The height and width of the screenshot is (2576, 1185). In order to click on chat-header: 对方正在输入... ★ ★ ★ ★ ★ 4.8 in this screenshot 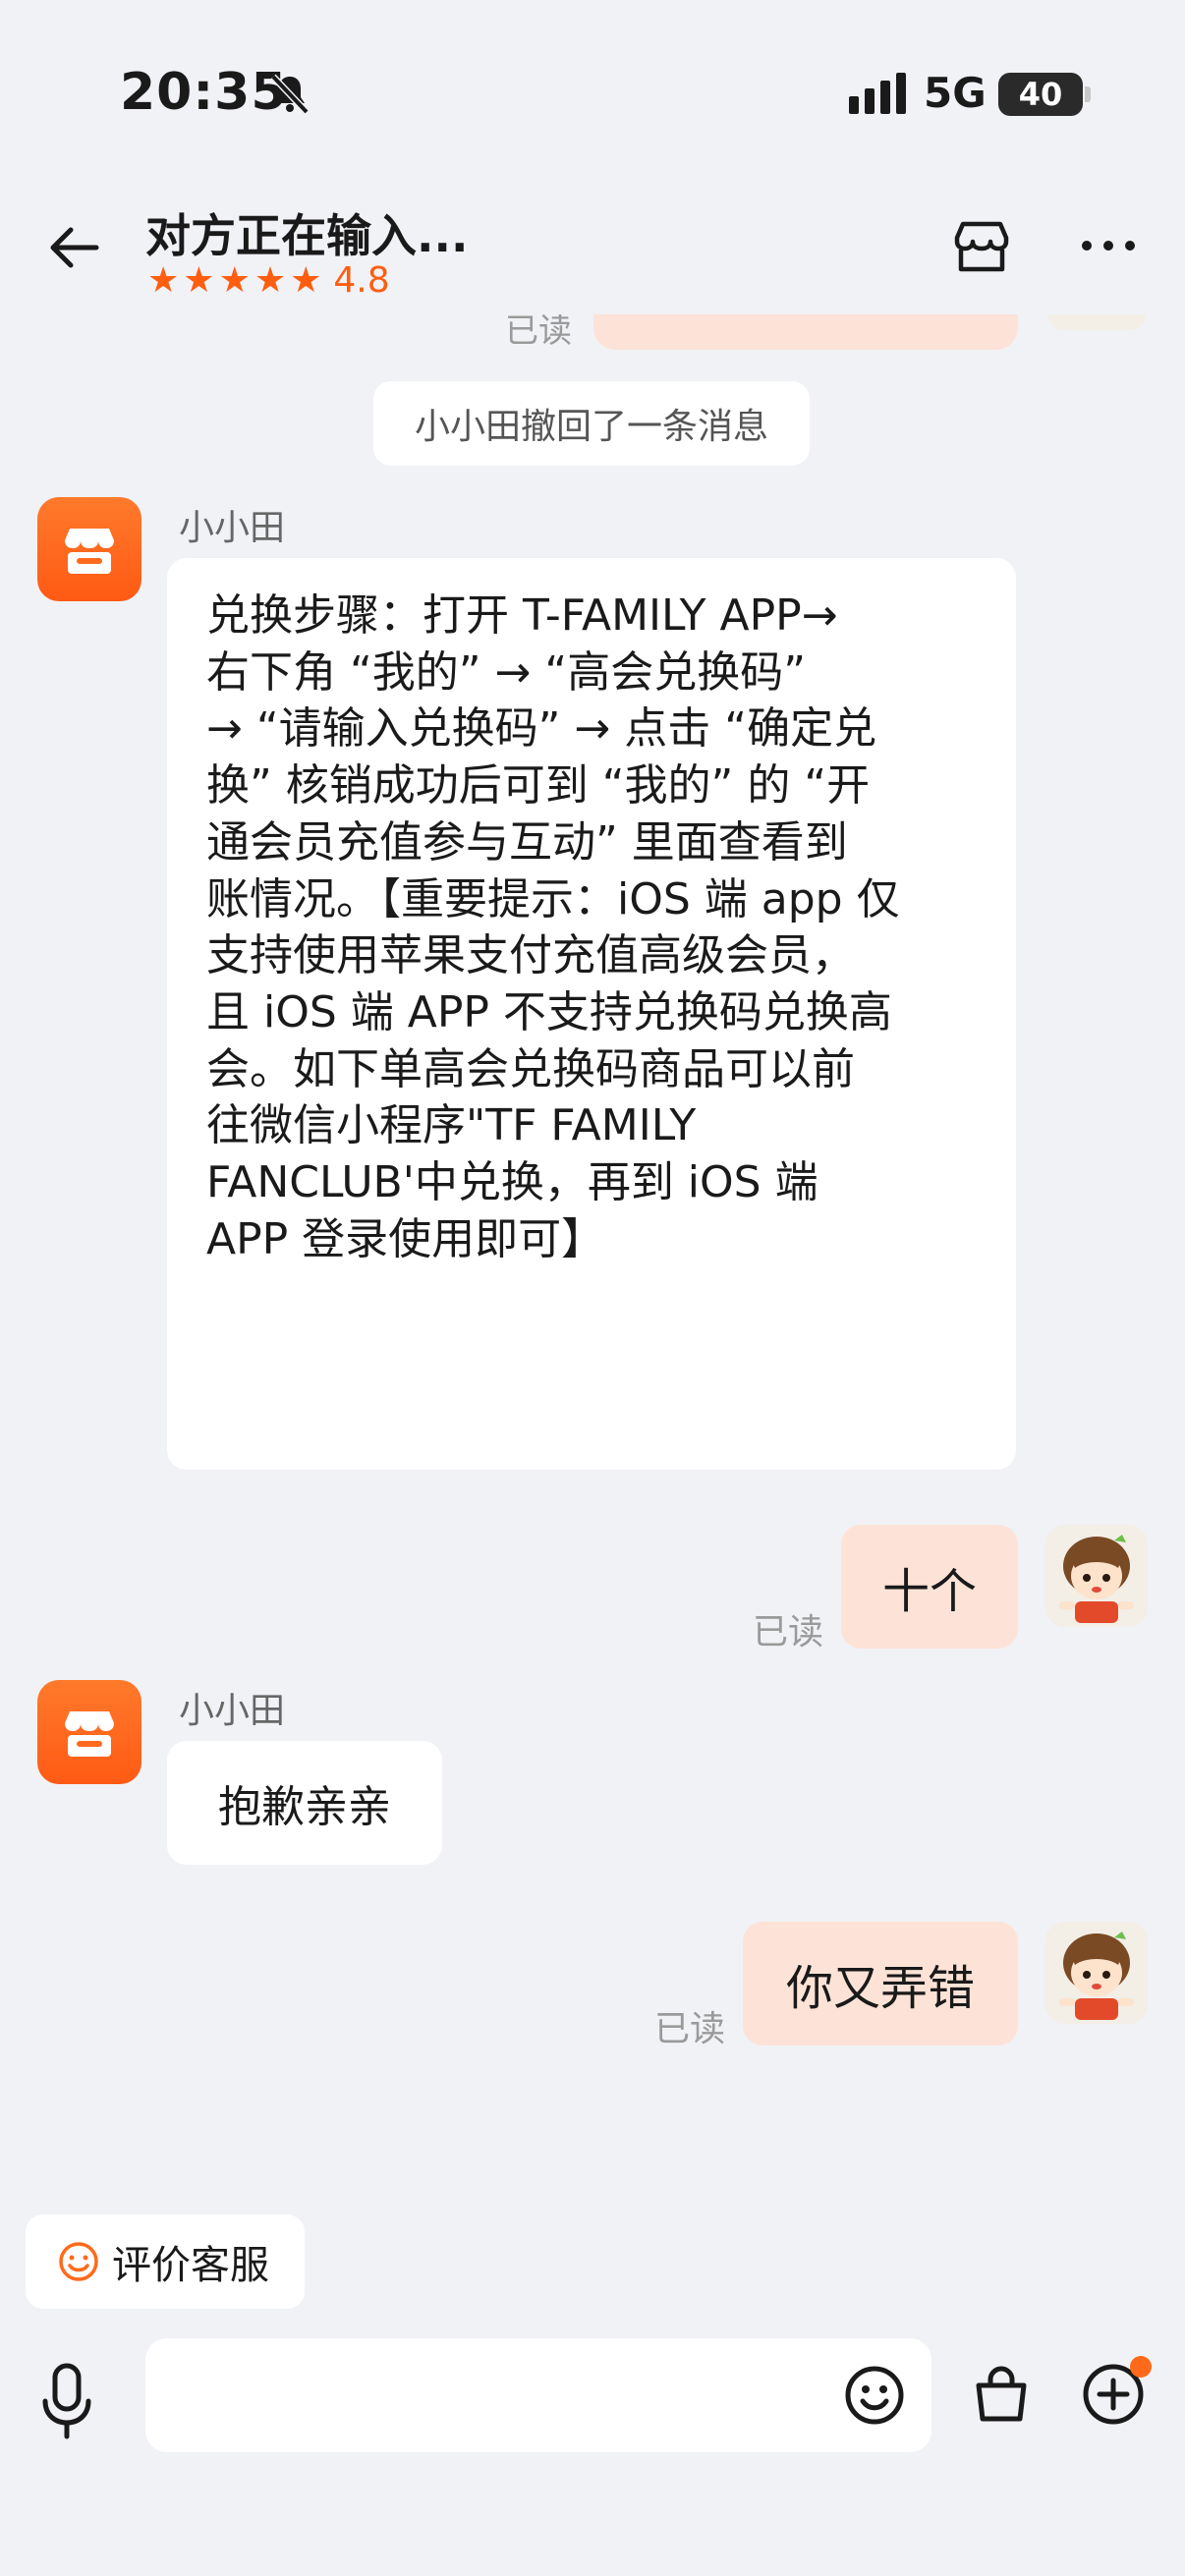, I will do `click(592, 250)`.